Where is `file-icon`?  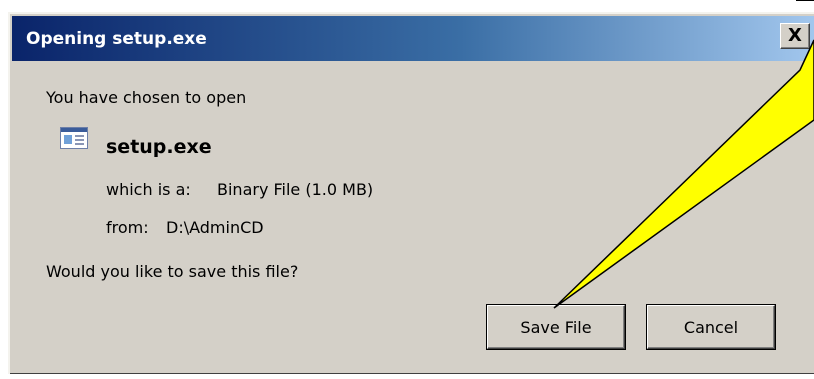
file-icon is located at coordinates (74, 138).